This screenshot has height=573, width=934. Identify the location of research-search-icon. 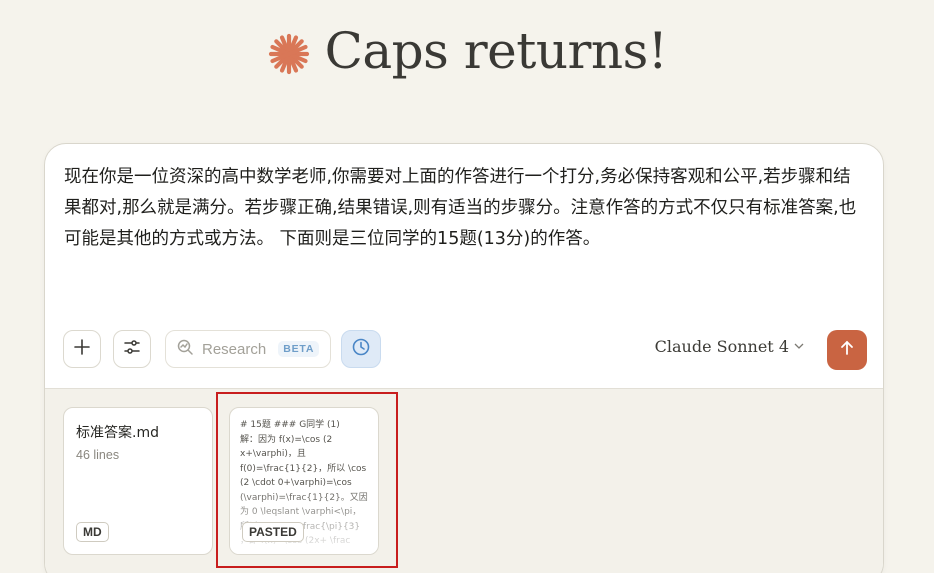
(185, 349).